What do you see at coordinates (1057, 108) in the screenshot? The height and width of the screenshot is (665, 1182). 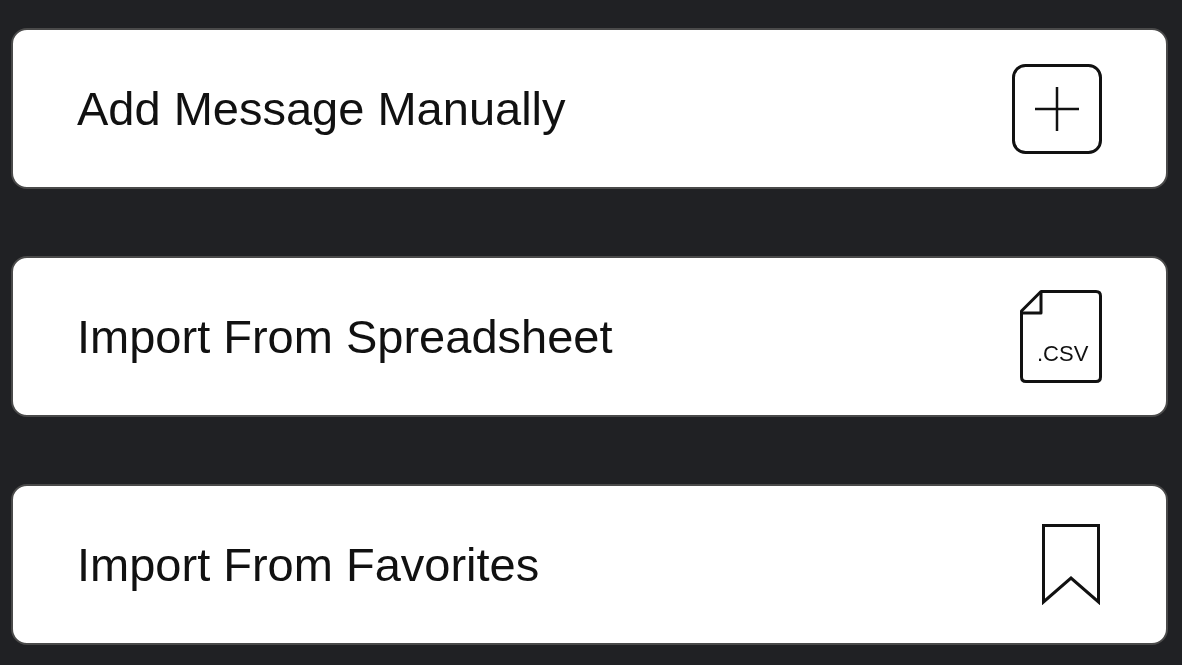 I see `plus-square-icon` at bounding box center [1057, 108].